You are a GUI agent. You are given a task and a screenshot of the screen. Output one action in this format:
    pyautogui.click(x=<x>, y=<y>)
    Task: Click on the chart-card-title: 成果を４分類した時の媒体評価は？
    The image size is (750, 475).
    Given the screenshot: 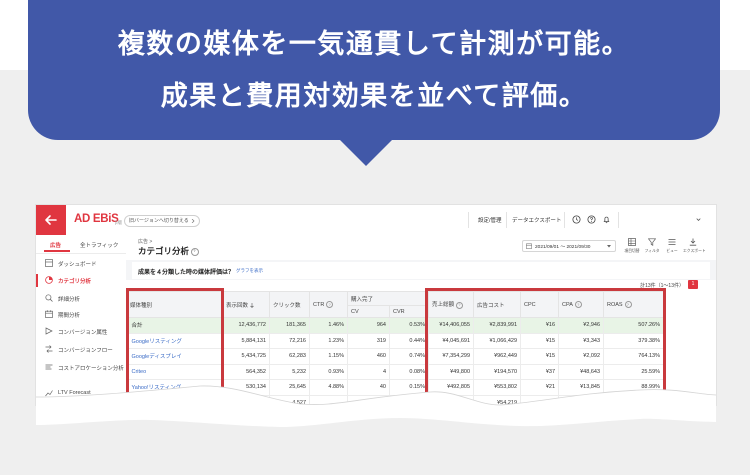 What is the action you would take?
    pyautogui.click(x=186, y=273)
    